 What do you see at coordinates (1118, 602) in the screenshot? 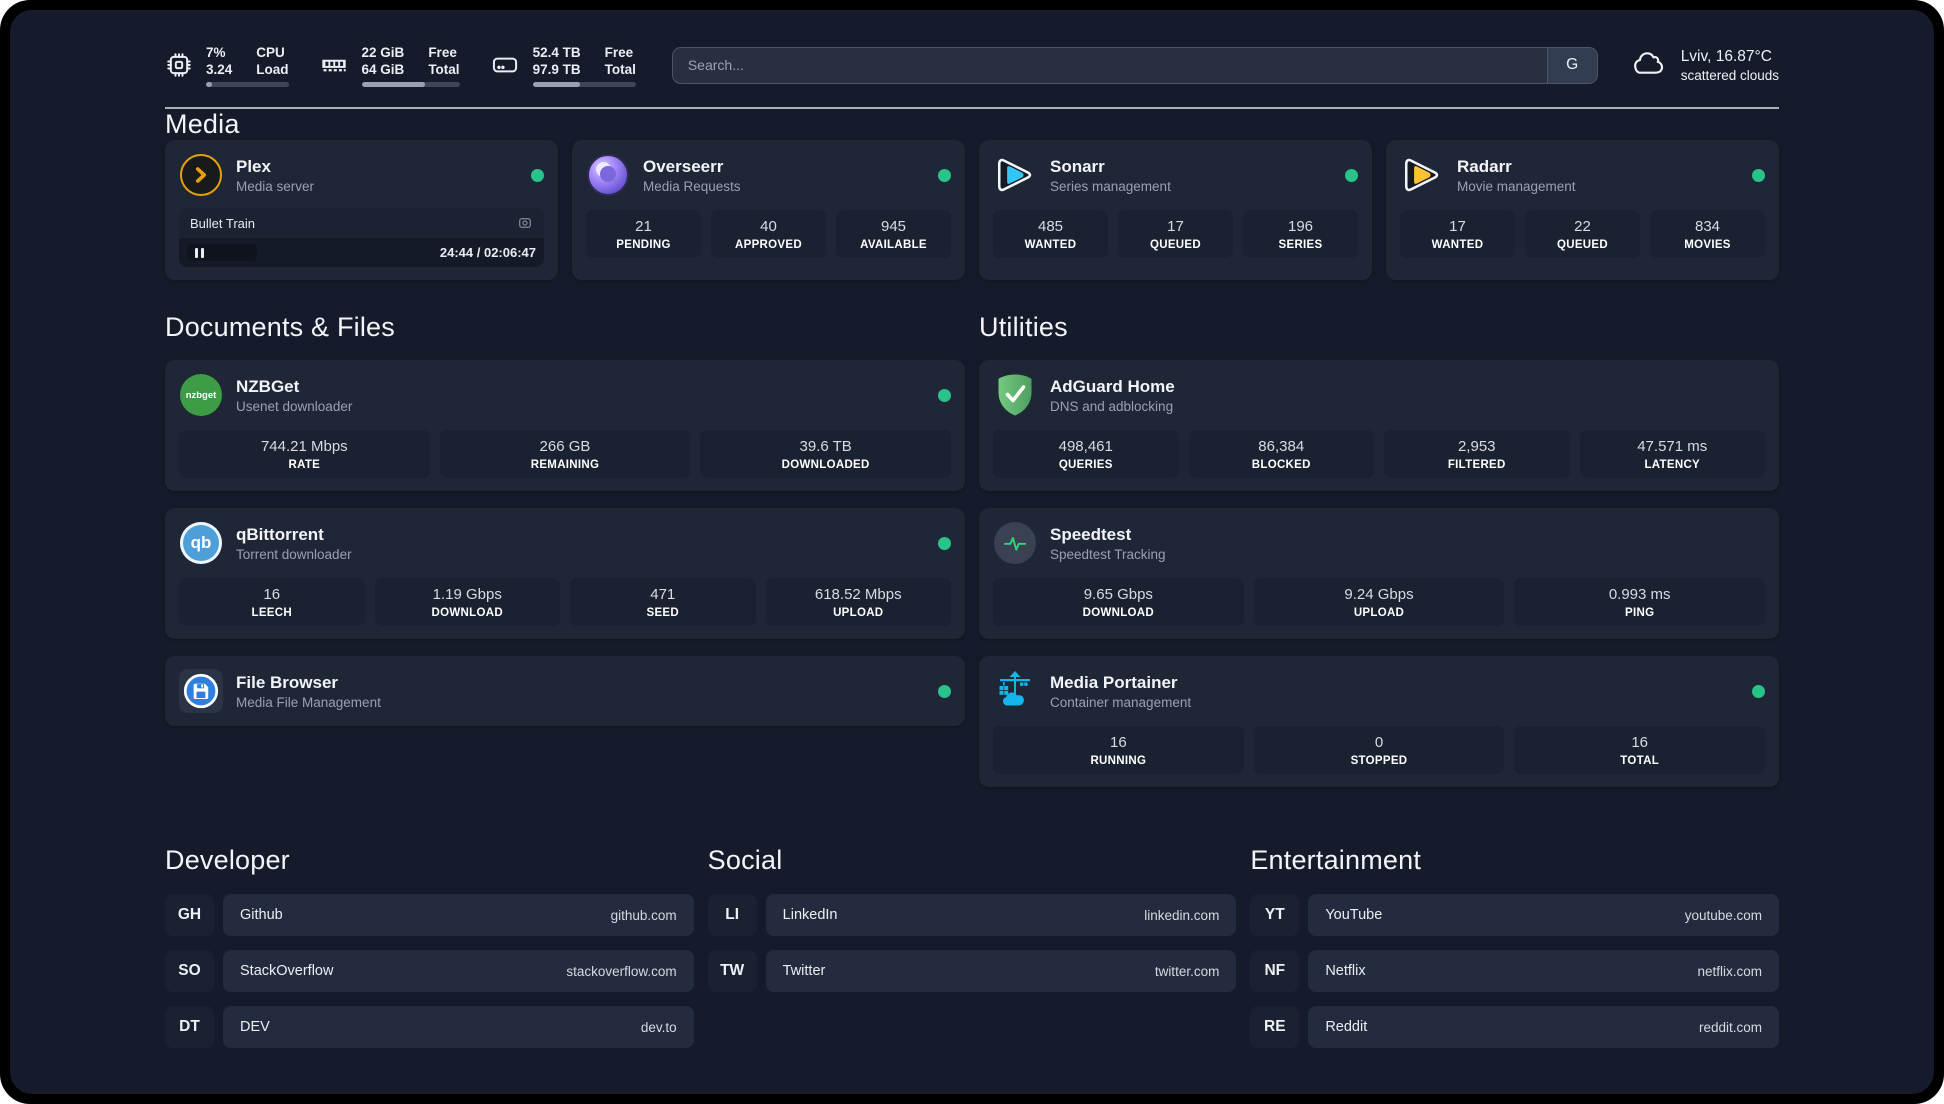
I see `stat-tile: 9.65 Gbps DOWNLOAD` at bounding box center [1118, 602].